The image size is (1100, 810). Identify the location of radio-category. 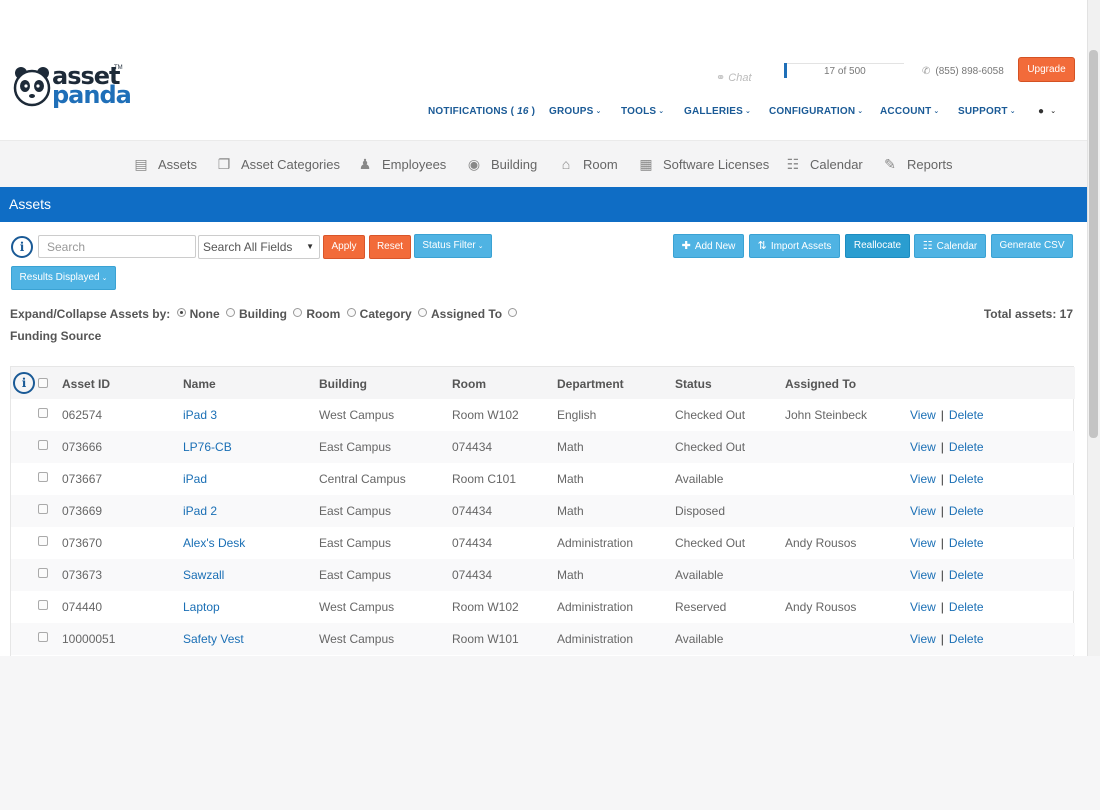
(351, 312).